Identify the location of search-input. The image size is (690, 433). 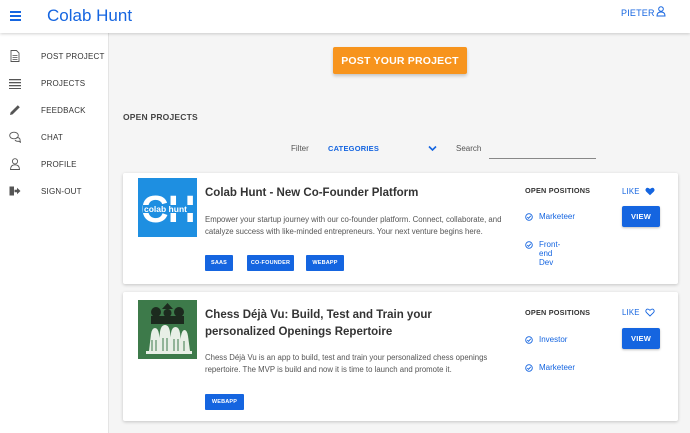
(542, 150).